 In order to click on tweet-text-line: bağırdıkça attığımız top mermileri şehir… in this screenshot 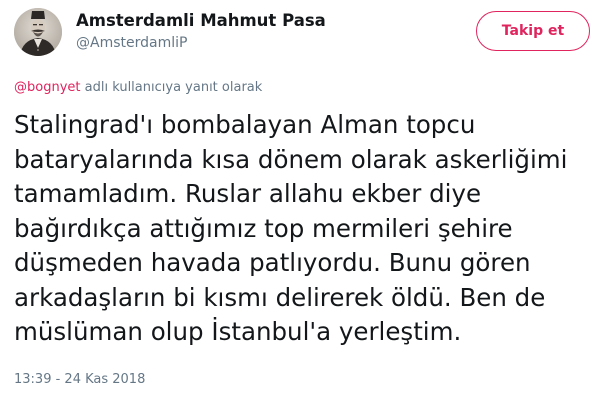, I will do `click(263, 228)`.